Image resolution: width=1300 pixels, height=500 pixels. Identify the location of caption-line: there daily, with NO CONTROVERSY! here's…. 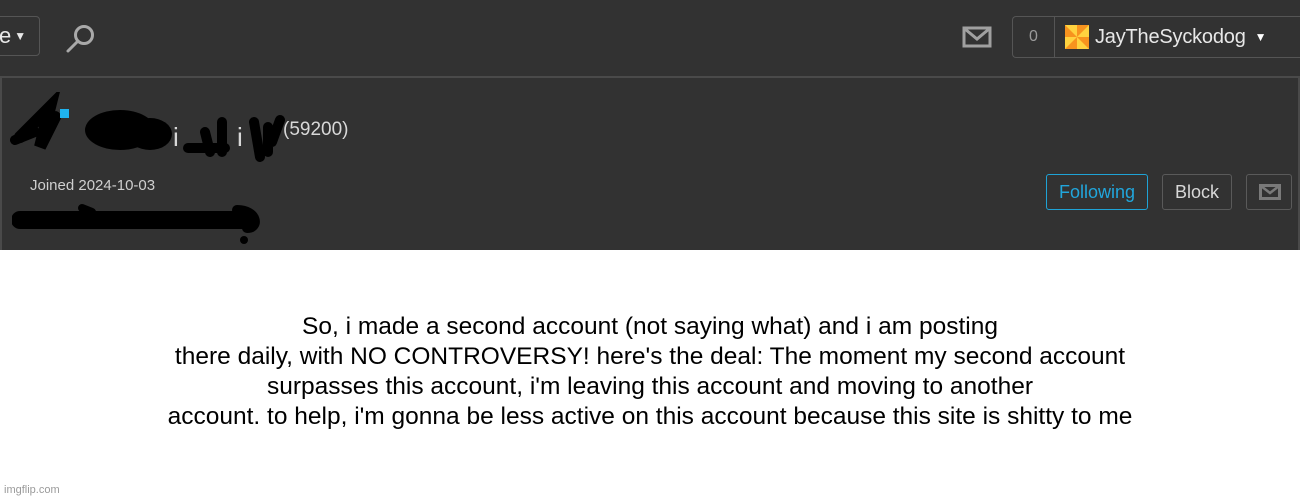
(650, 356).